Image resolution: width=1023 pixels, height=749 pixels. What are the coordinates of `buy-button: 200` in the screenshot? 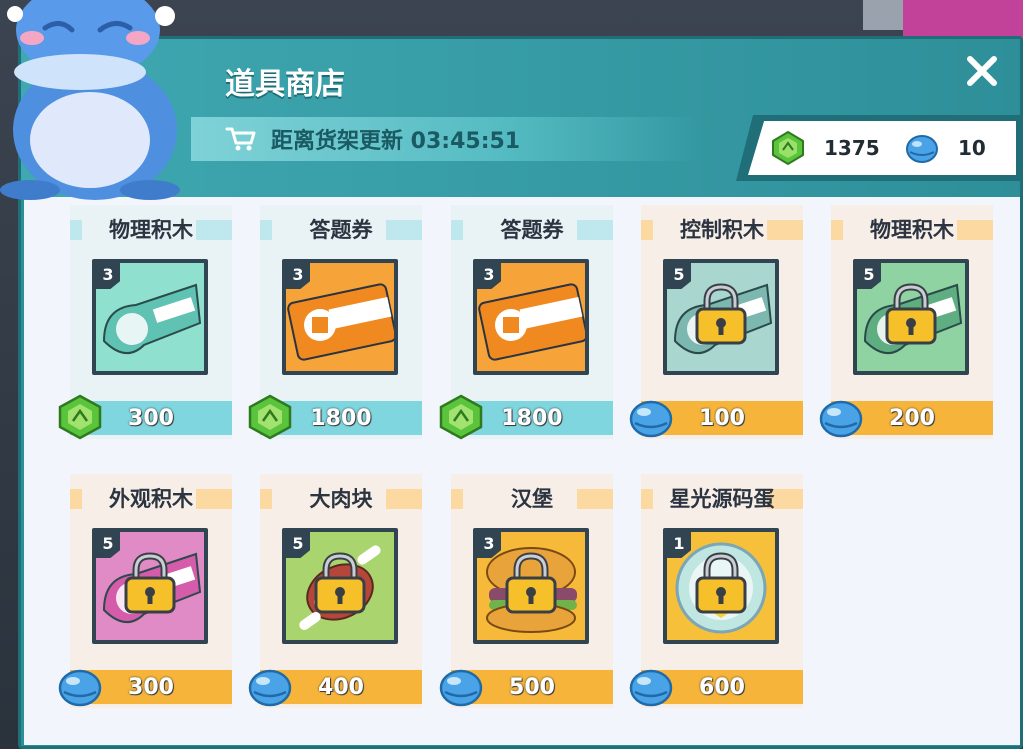 It's located at (906, 419).